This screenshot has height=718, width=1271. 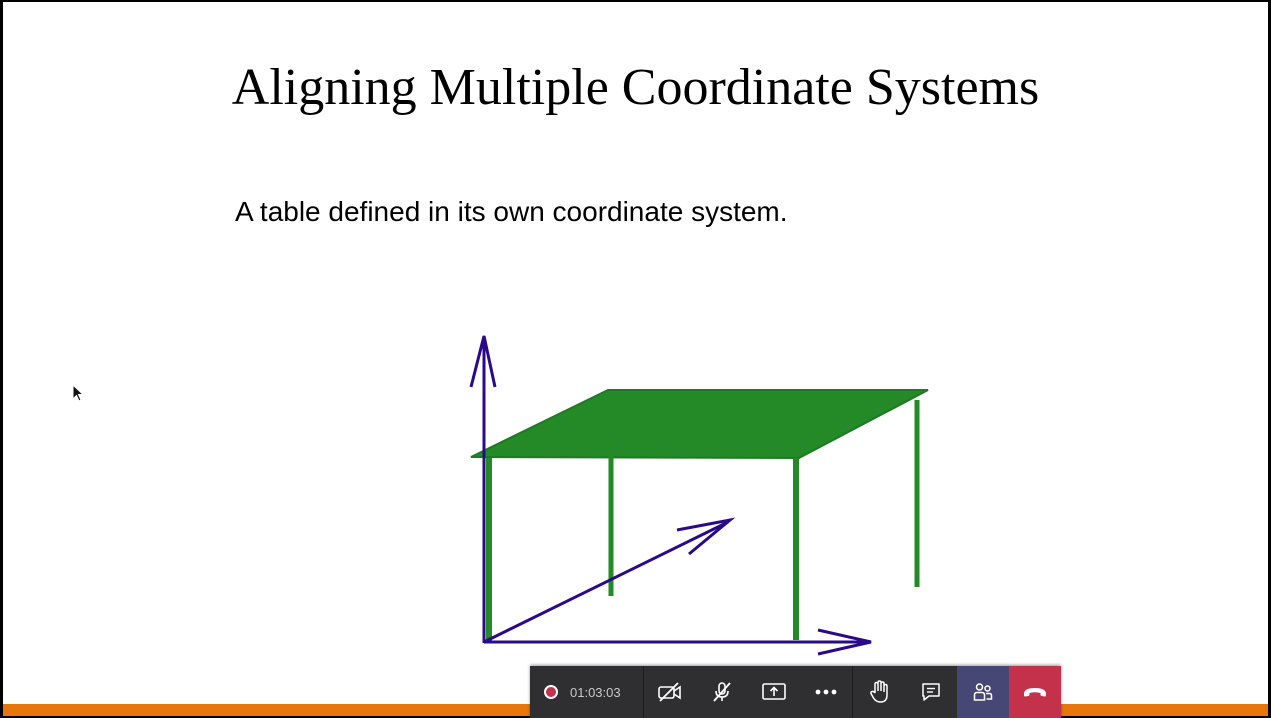 I want to click on hang-up-icon, so click(x=1035, y=692).